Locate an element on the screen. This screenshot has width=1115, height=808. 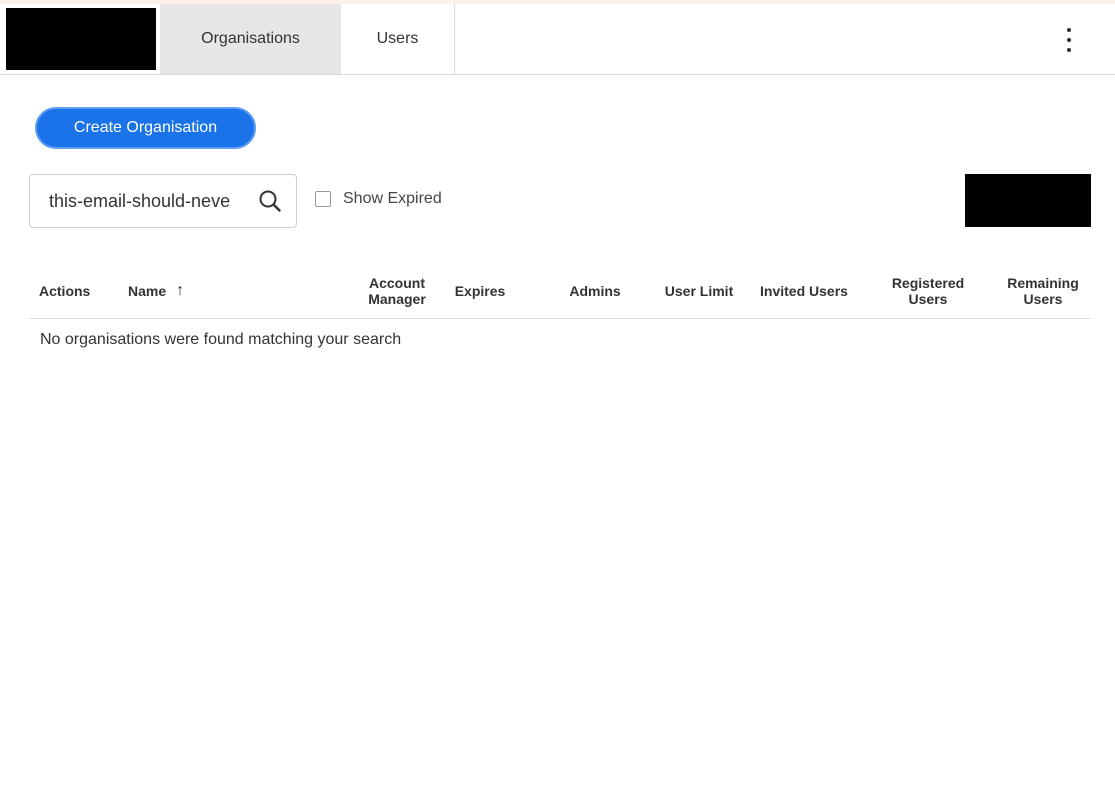
column-header-user-limit: User Limit is located at coordinates (699, 291).